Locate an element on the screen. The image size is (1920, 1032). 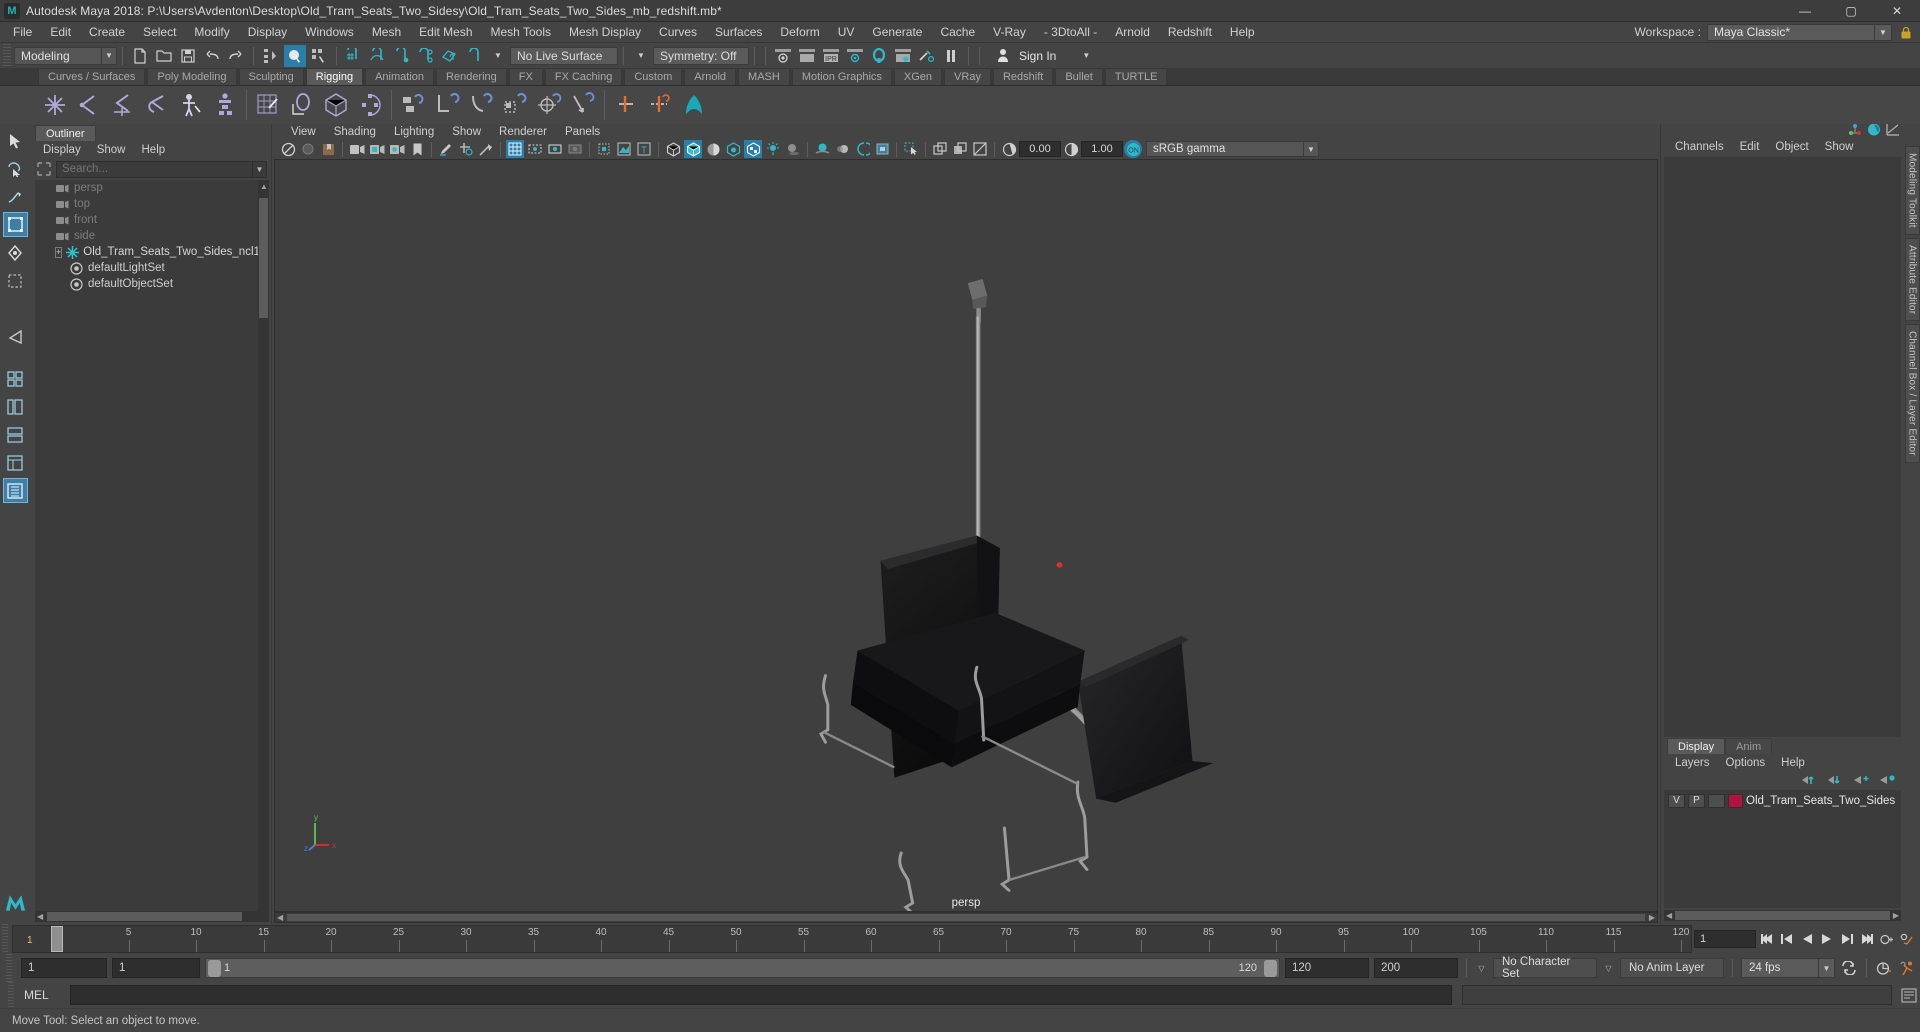
menu-edit-mesh: Edit Mesh is located at coordinates (445, 32).